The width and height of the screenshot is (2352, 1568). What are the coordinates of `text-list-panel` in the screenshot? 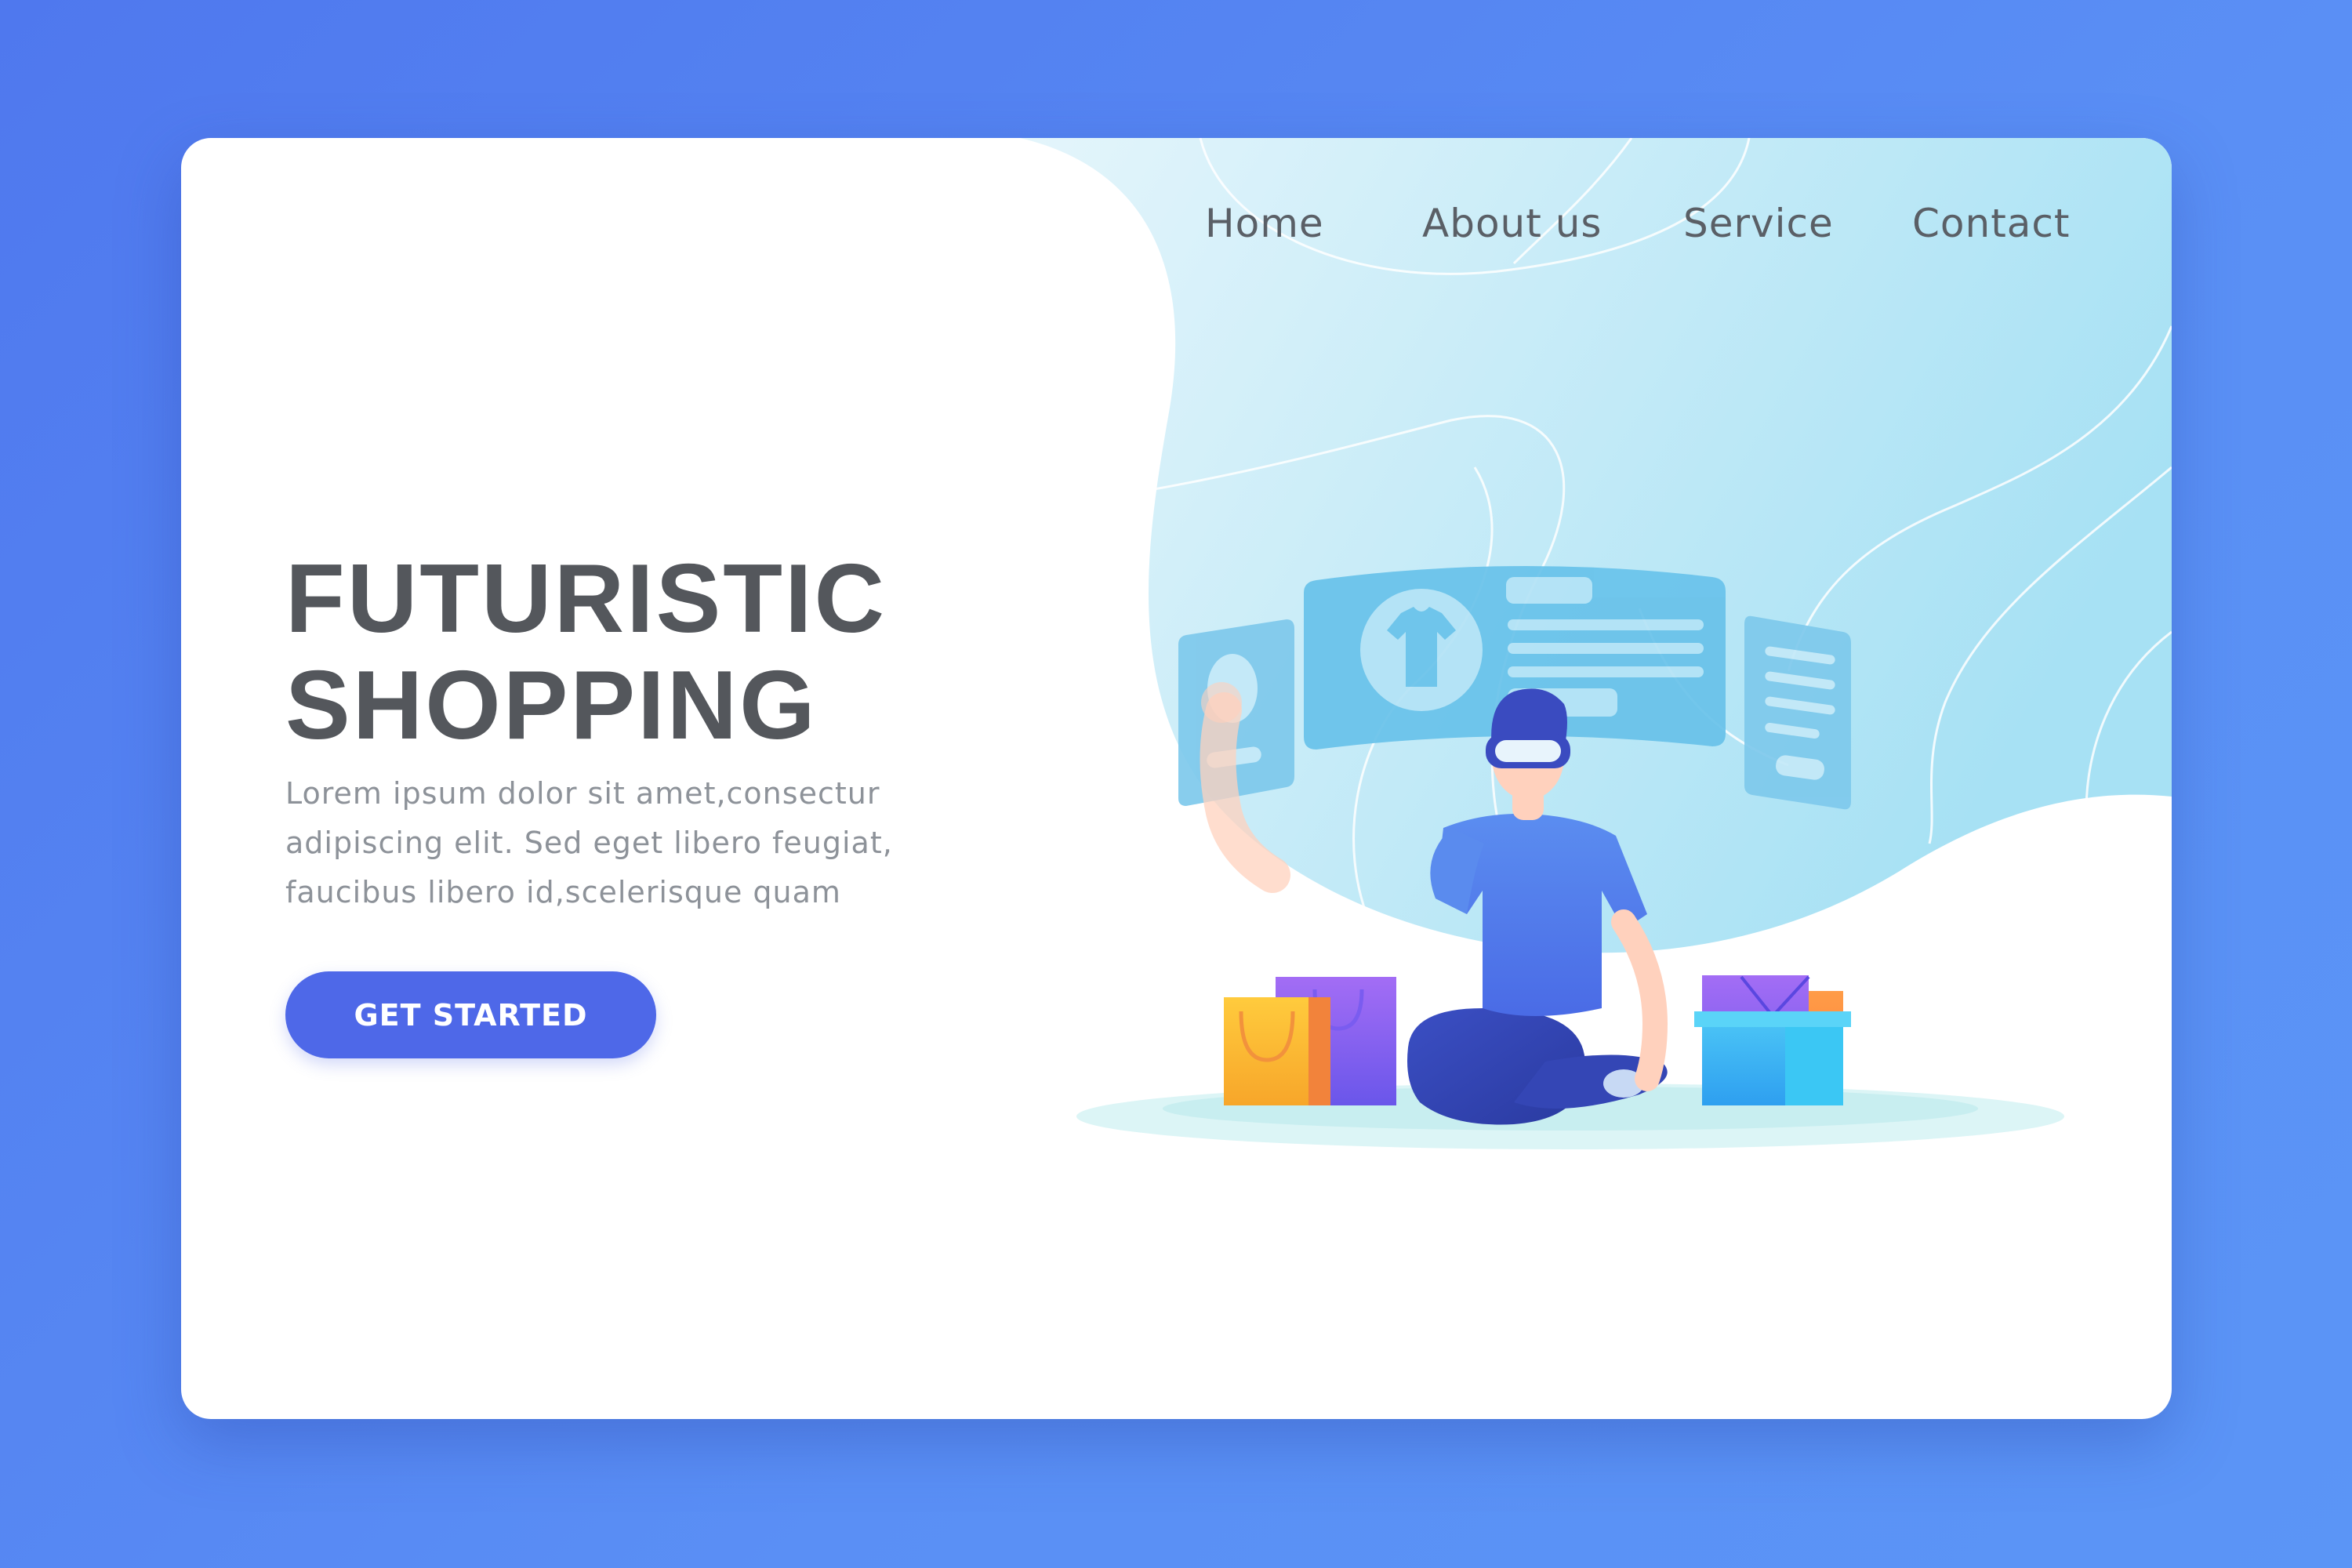 It's located at (1797, 712).